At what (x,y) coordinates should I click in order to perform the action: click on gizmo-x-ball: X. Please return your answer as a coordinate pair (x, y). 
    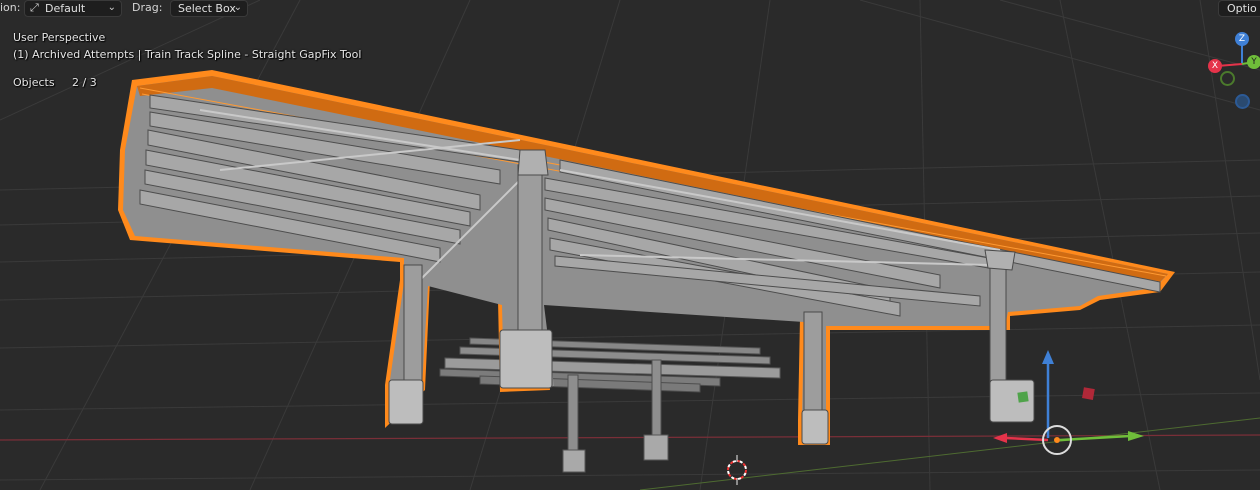
    Looking at the image, I should click on (1215, 66).